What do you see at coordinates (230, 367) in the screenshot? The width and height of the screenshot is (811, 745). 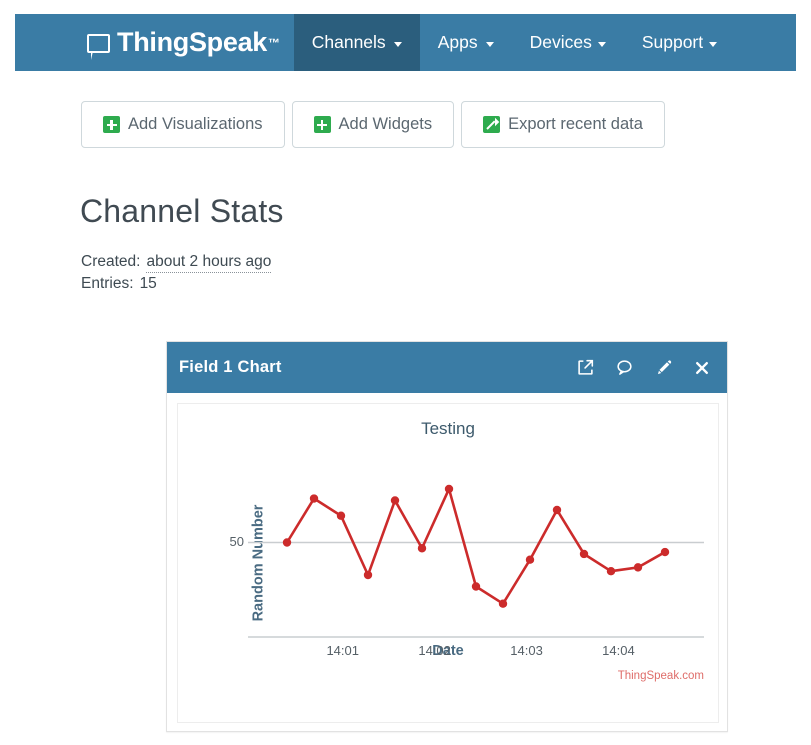 I see `panel-title: Field 1 Chart` at bounding box center [230, 367].